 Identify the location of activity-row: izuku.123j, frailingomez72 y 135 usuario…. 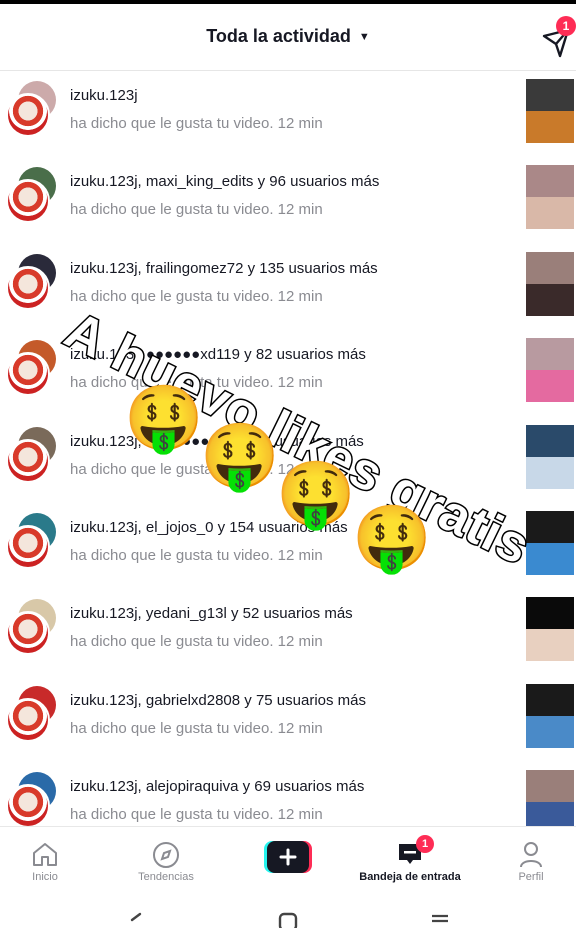
(288, 287).